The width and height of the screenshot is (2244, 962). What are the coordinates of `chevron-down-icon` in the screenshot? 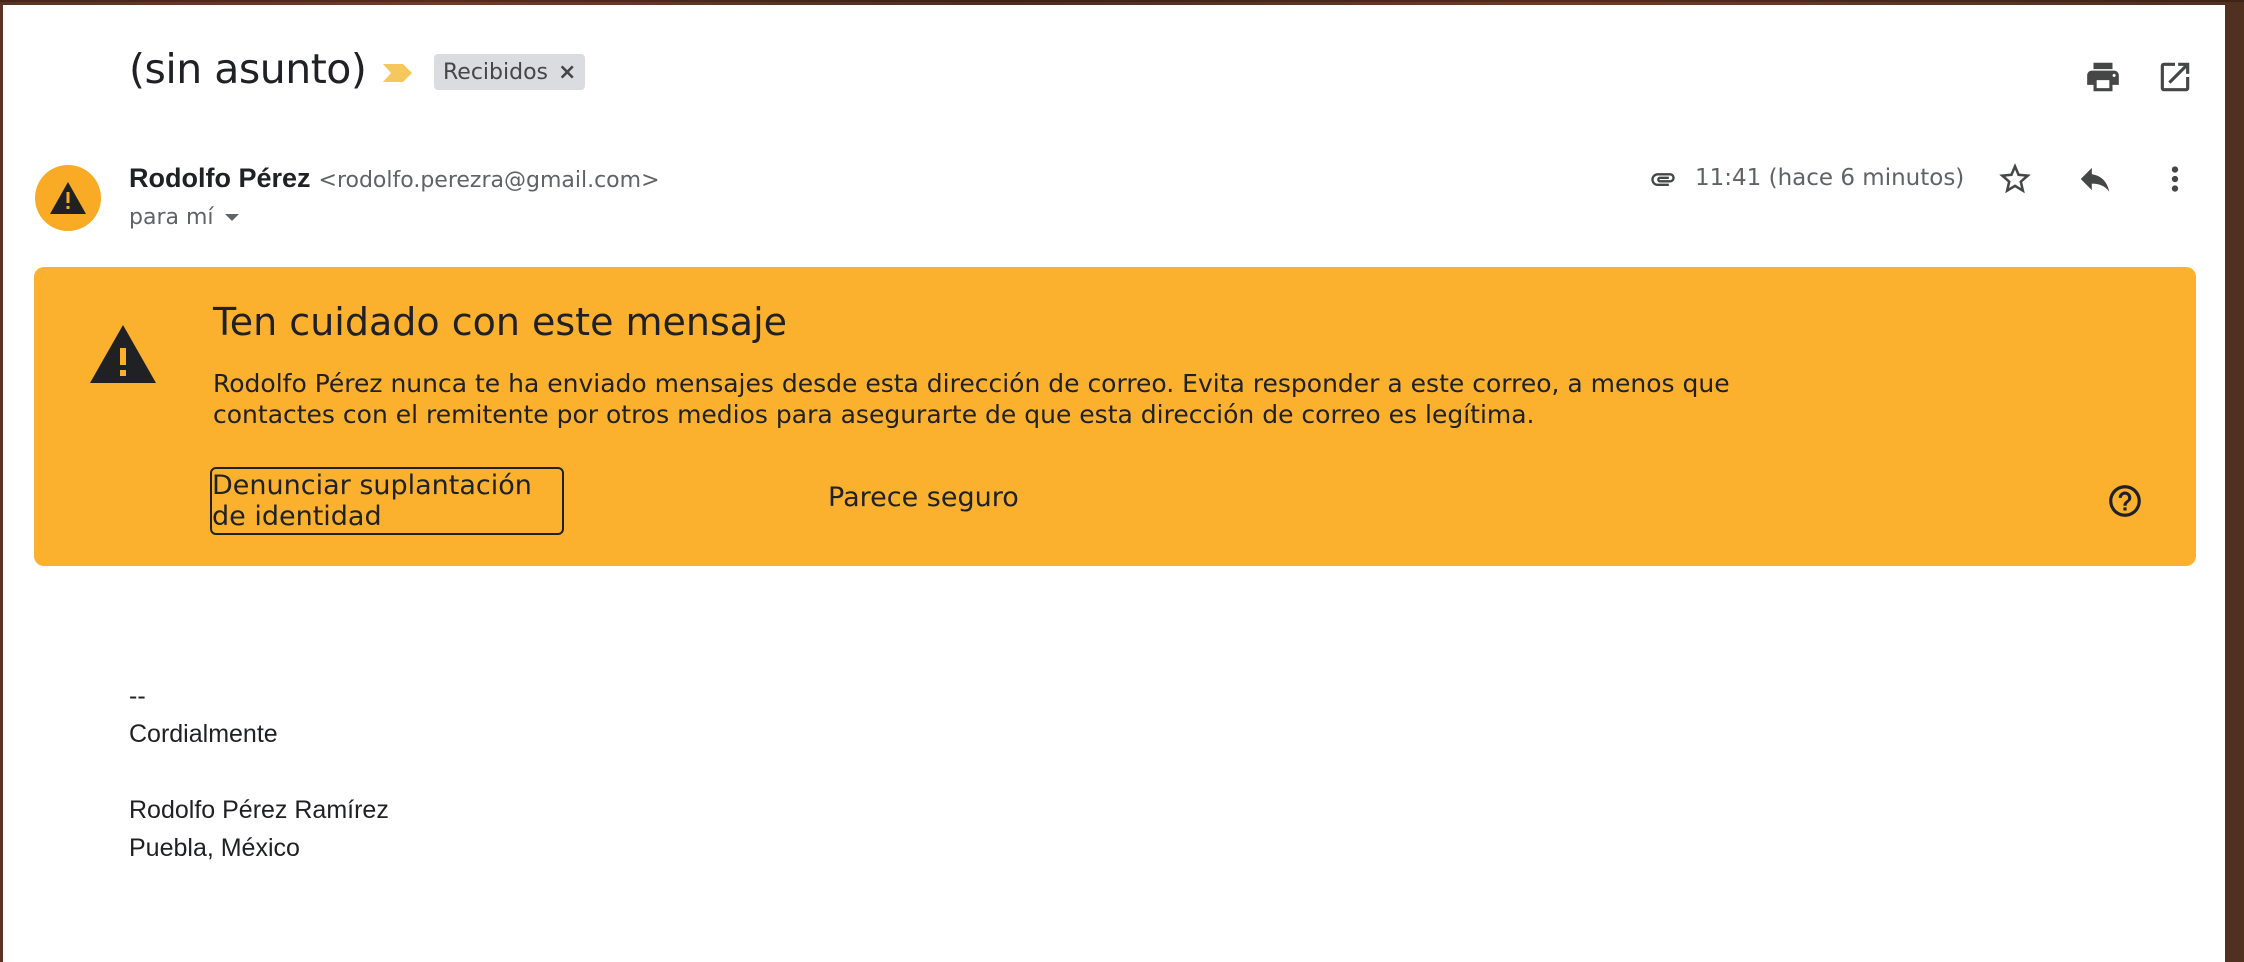 It's located at (231, 217).